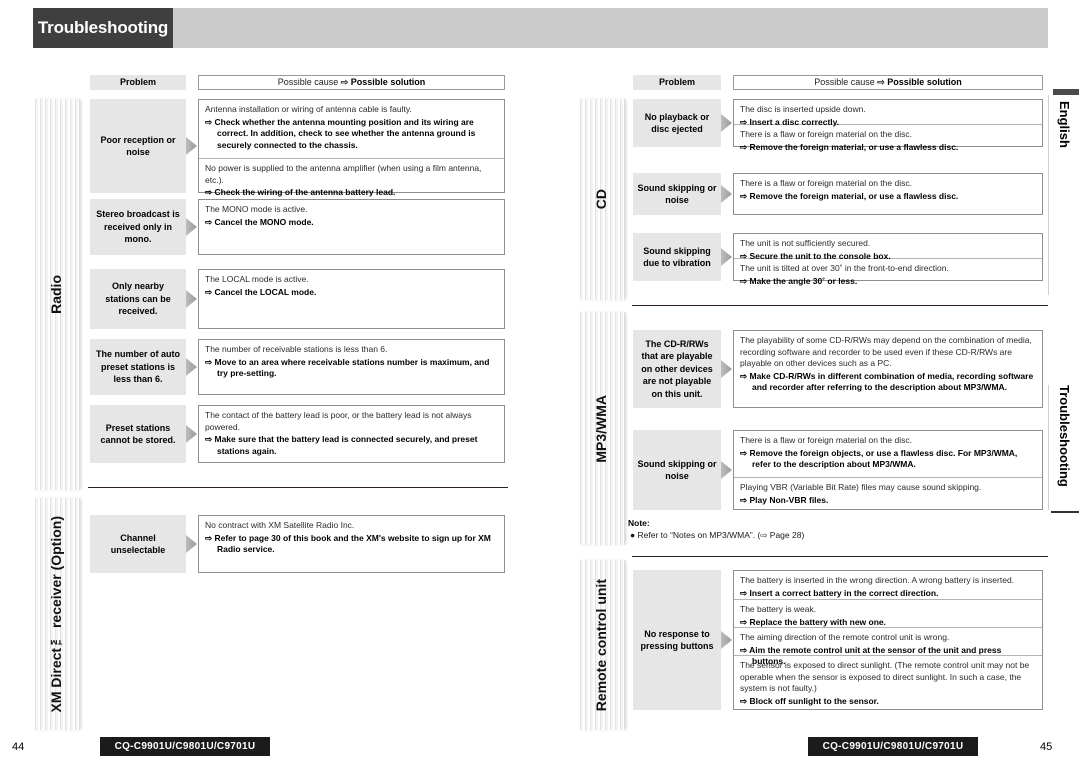  I want to click on category-label: Radio, so click(56, 294).